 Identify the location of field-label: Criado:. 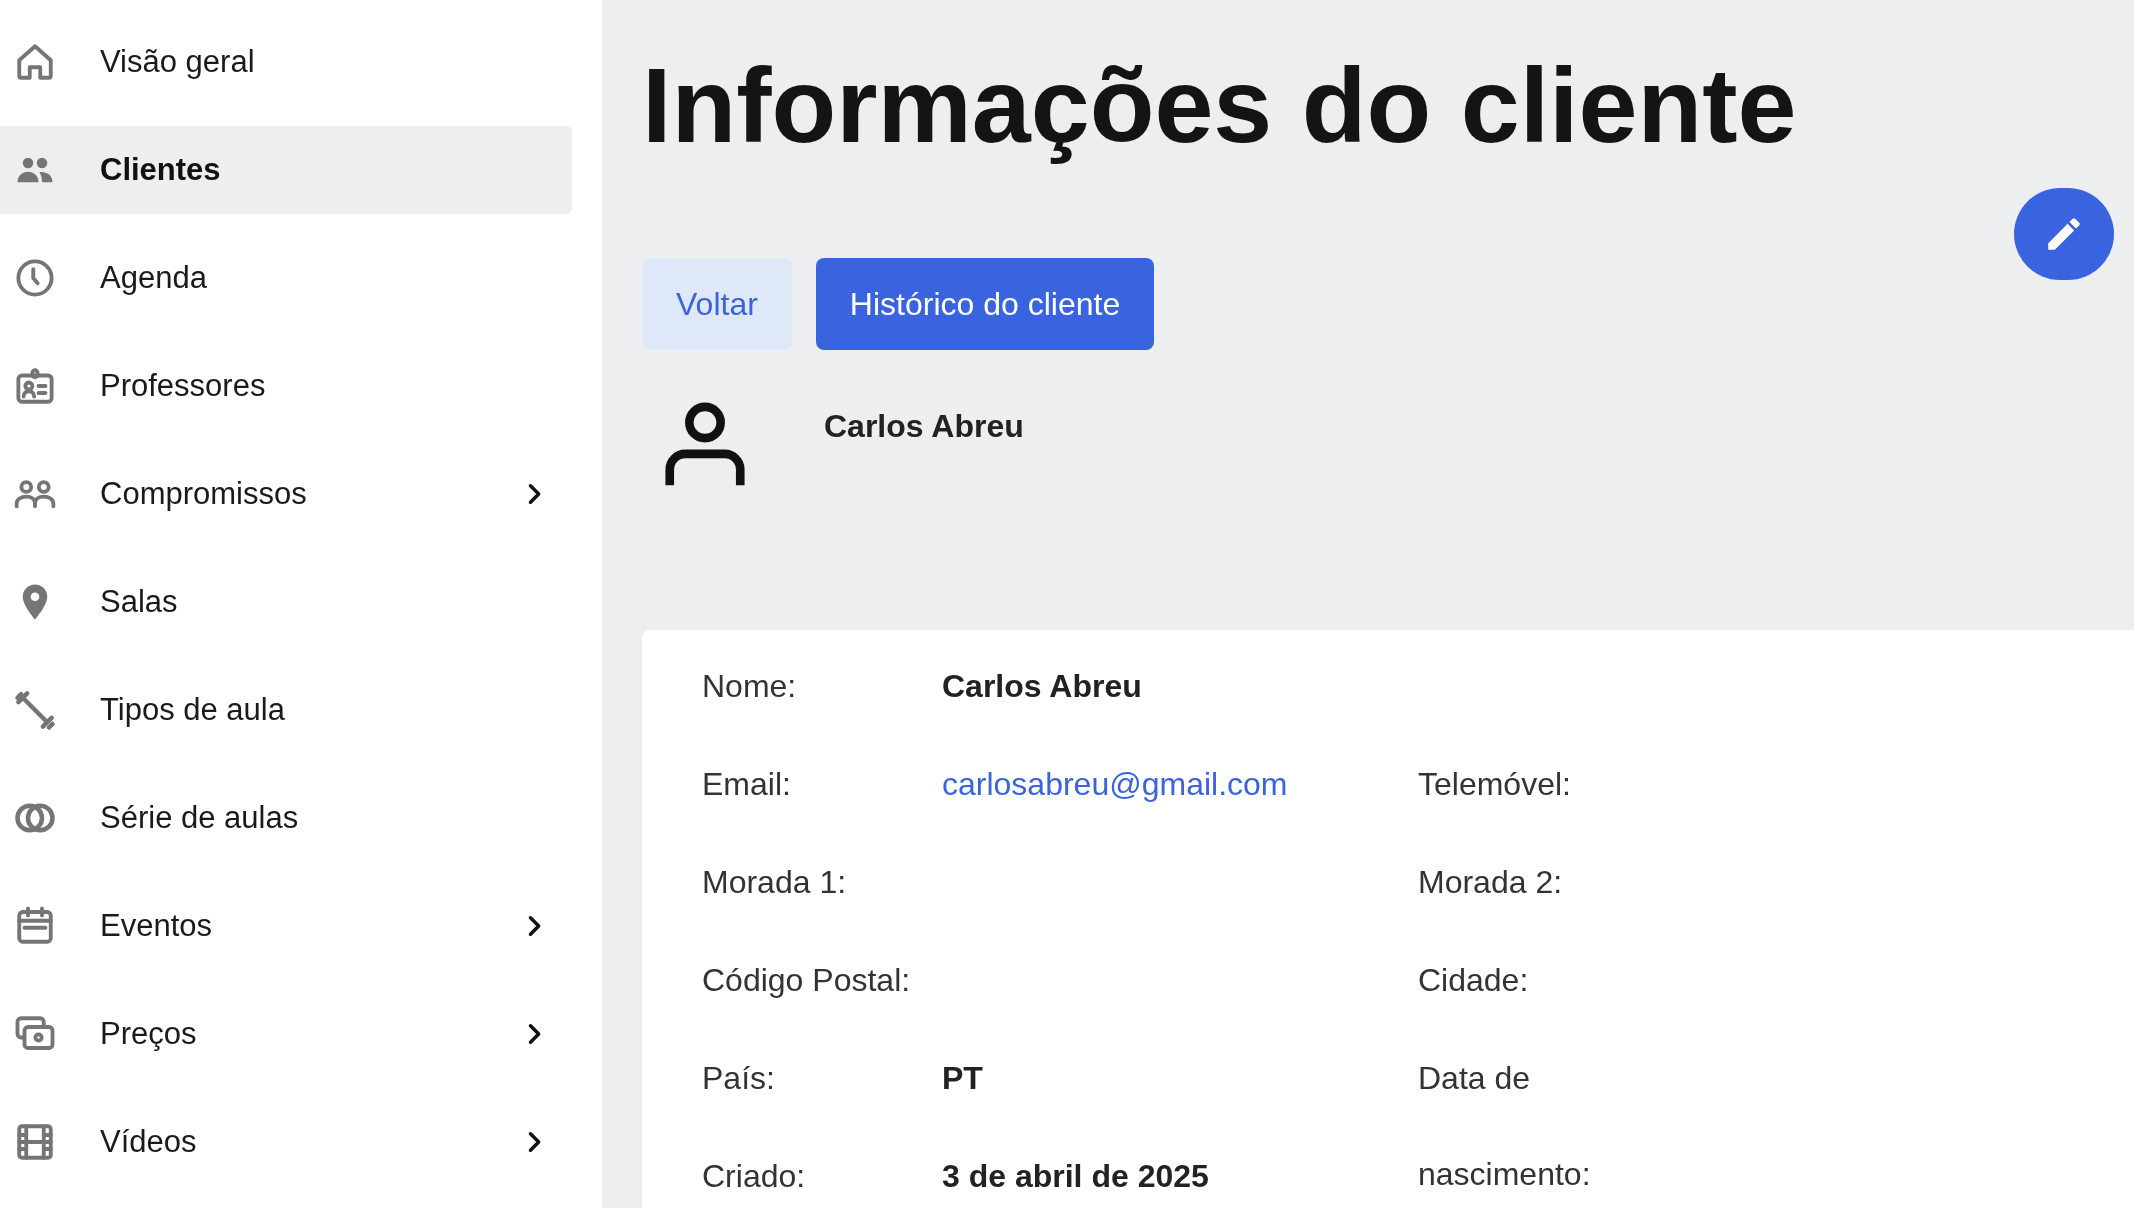
(754, 1176).